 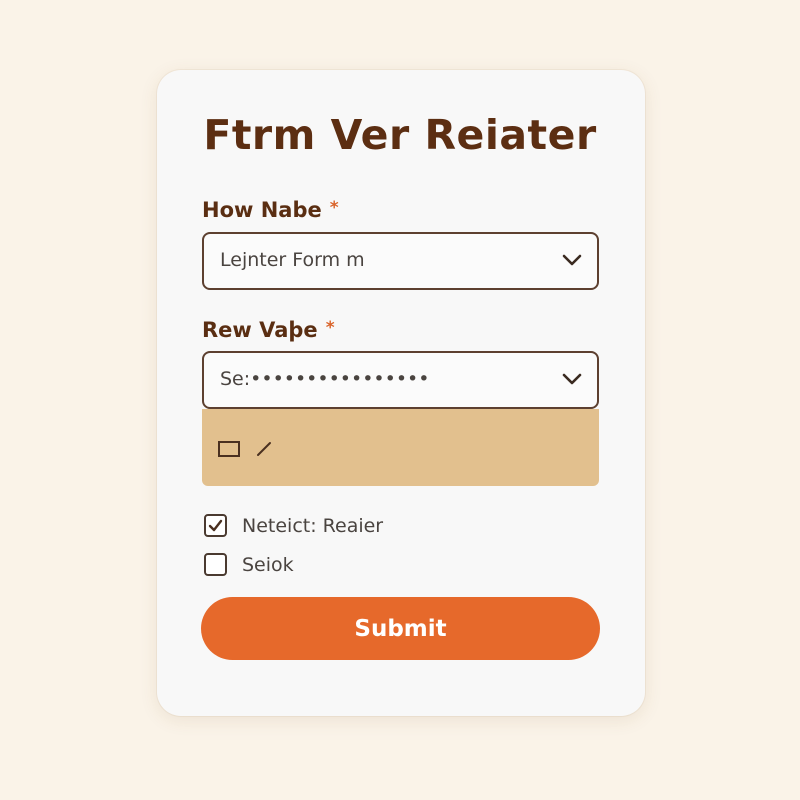 I want to click on form-title: Ftrm Ver Reiater, so click(x=400, y=135).